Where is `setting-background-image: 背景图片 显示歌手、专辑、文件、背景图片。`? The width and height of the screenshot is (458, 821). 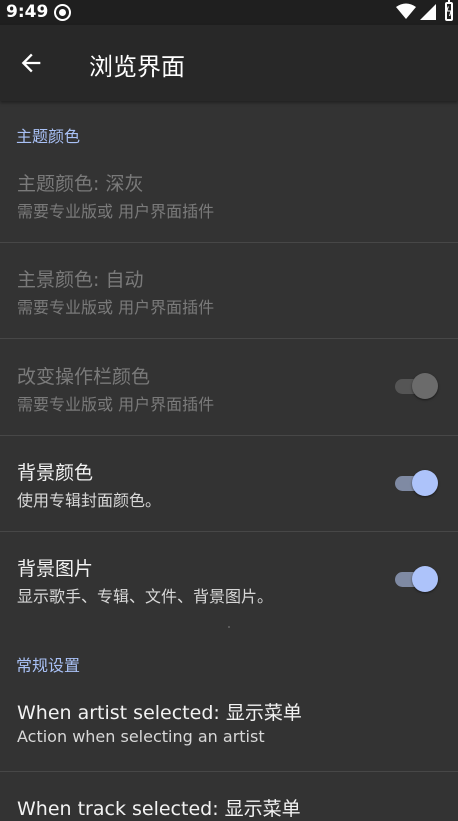 setting-background-image: 背景图片 显示歌手、专辑、文件、背景图片。 is located at coordinates (229, 579).